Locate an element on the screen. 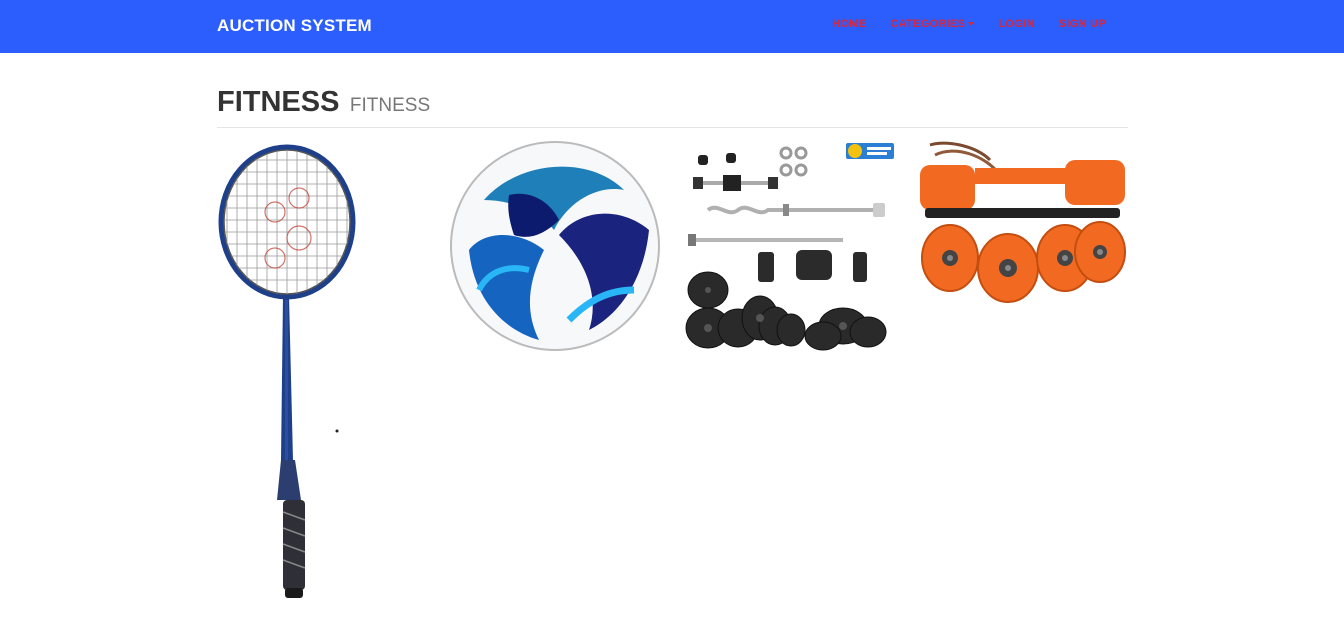 The width and height of the screenshot is (1344, 621). nav-home-label: HOME is located at coordinates (849, 24).